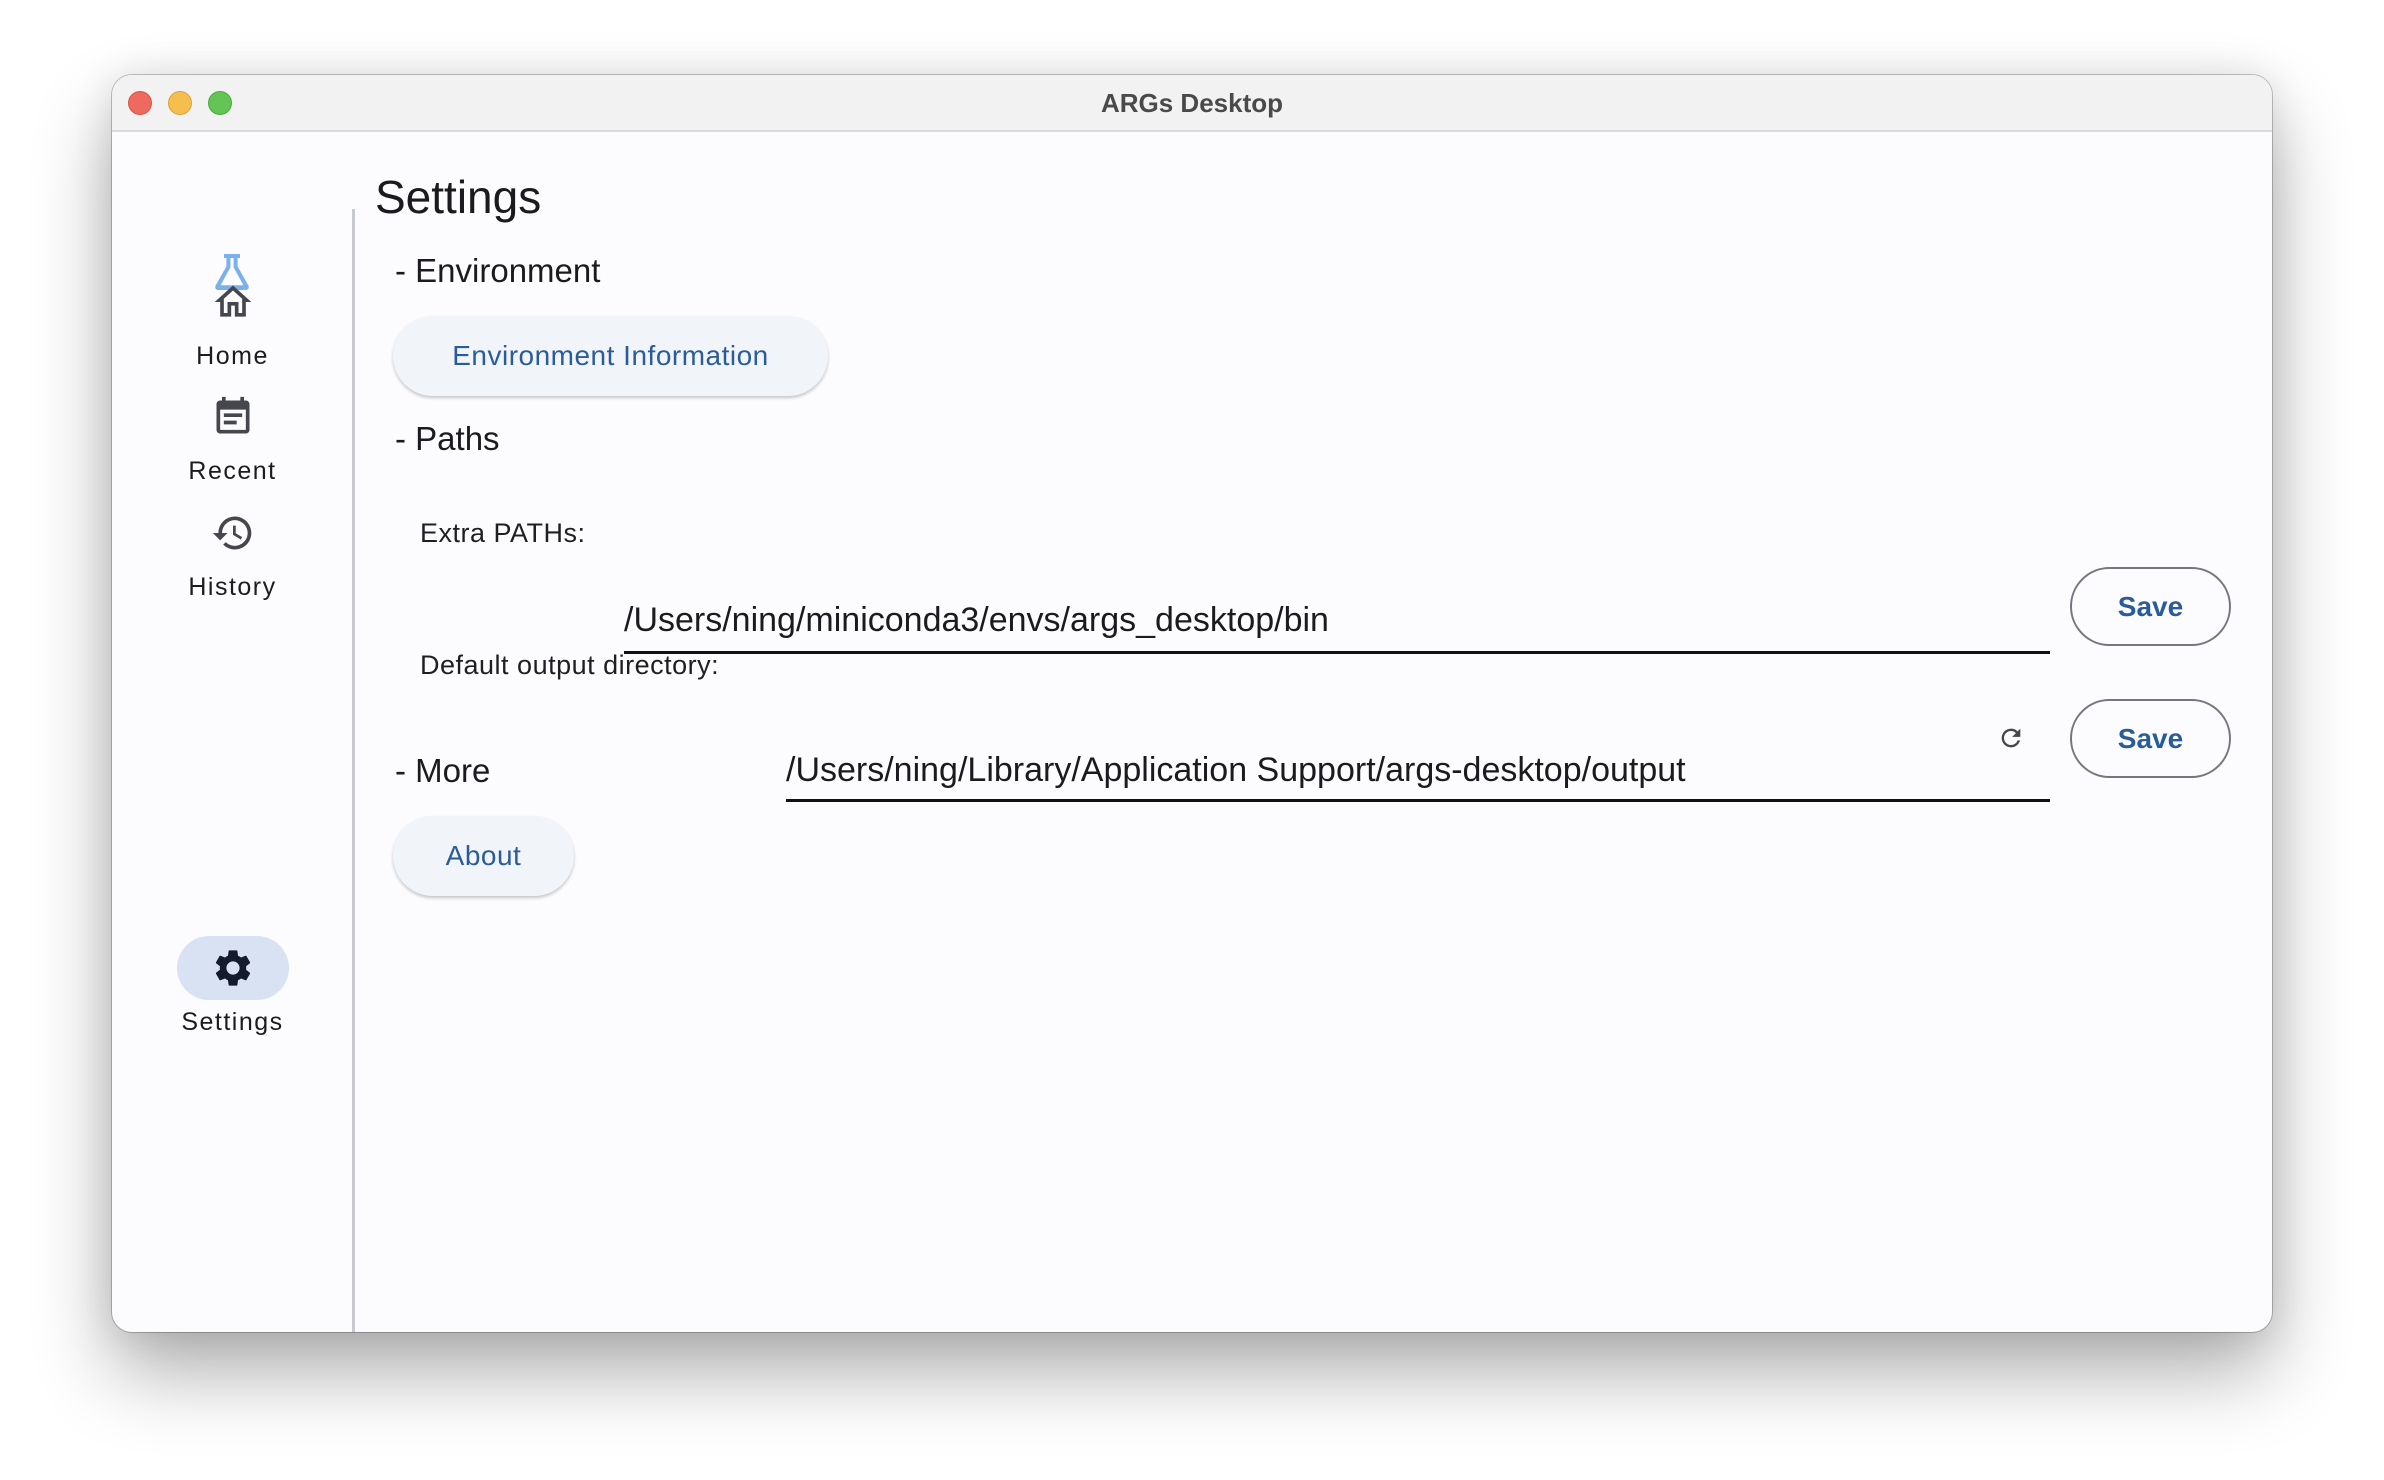  I want to click on nav-item-settings: Settings, so click(232, 986).